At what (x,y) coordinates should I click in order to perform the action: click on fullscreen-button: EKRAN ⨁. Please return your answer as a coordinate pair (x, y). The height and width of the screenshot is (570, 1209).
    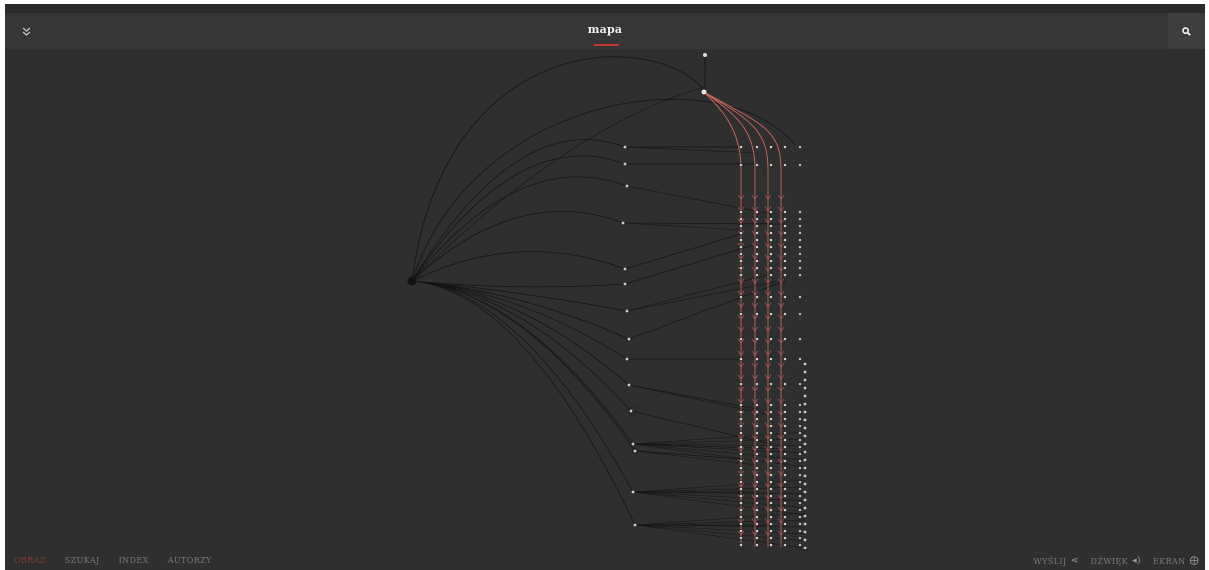
    Looking at the image, I should click on (1176, 561).